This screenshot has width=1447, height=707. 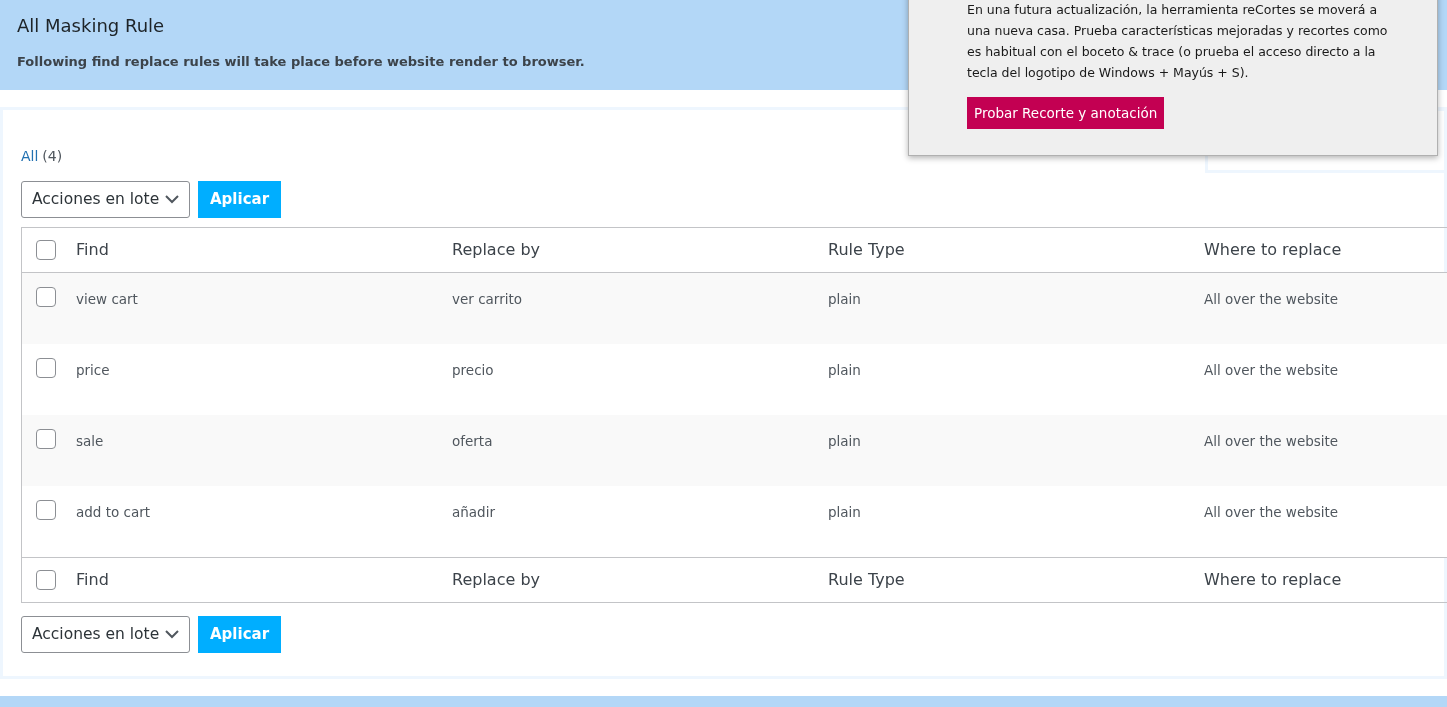 I want to click on table-cell: sale, so click(x=90, y=441).